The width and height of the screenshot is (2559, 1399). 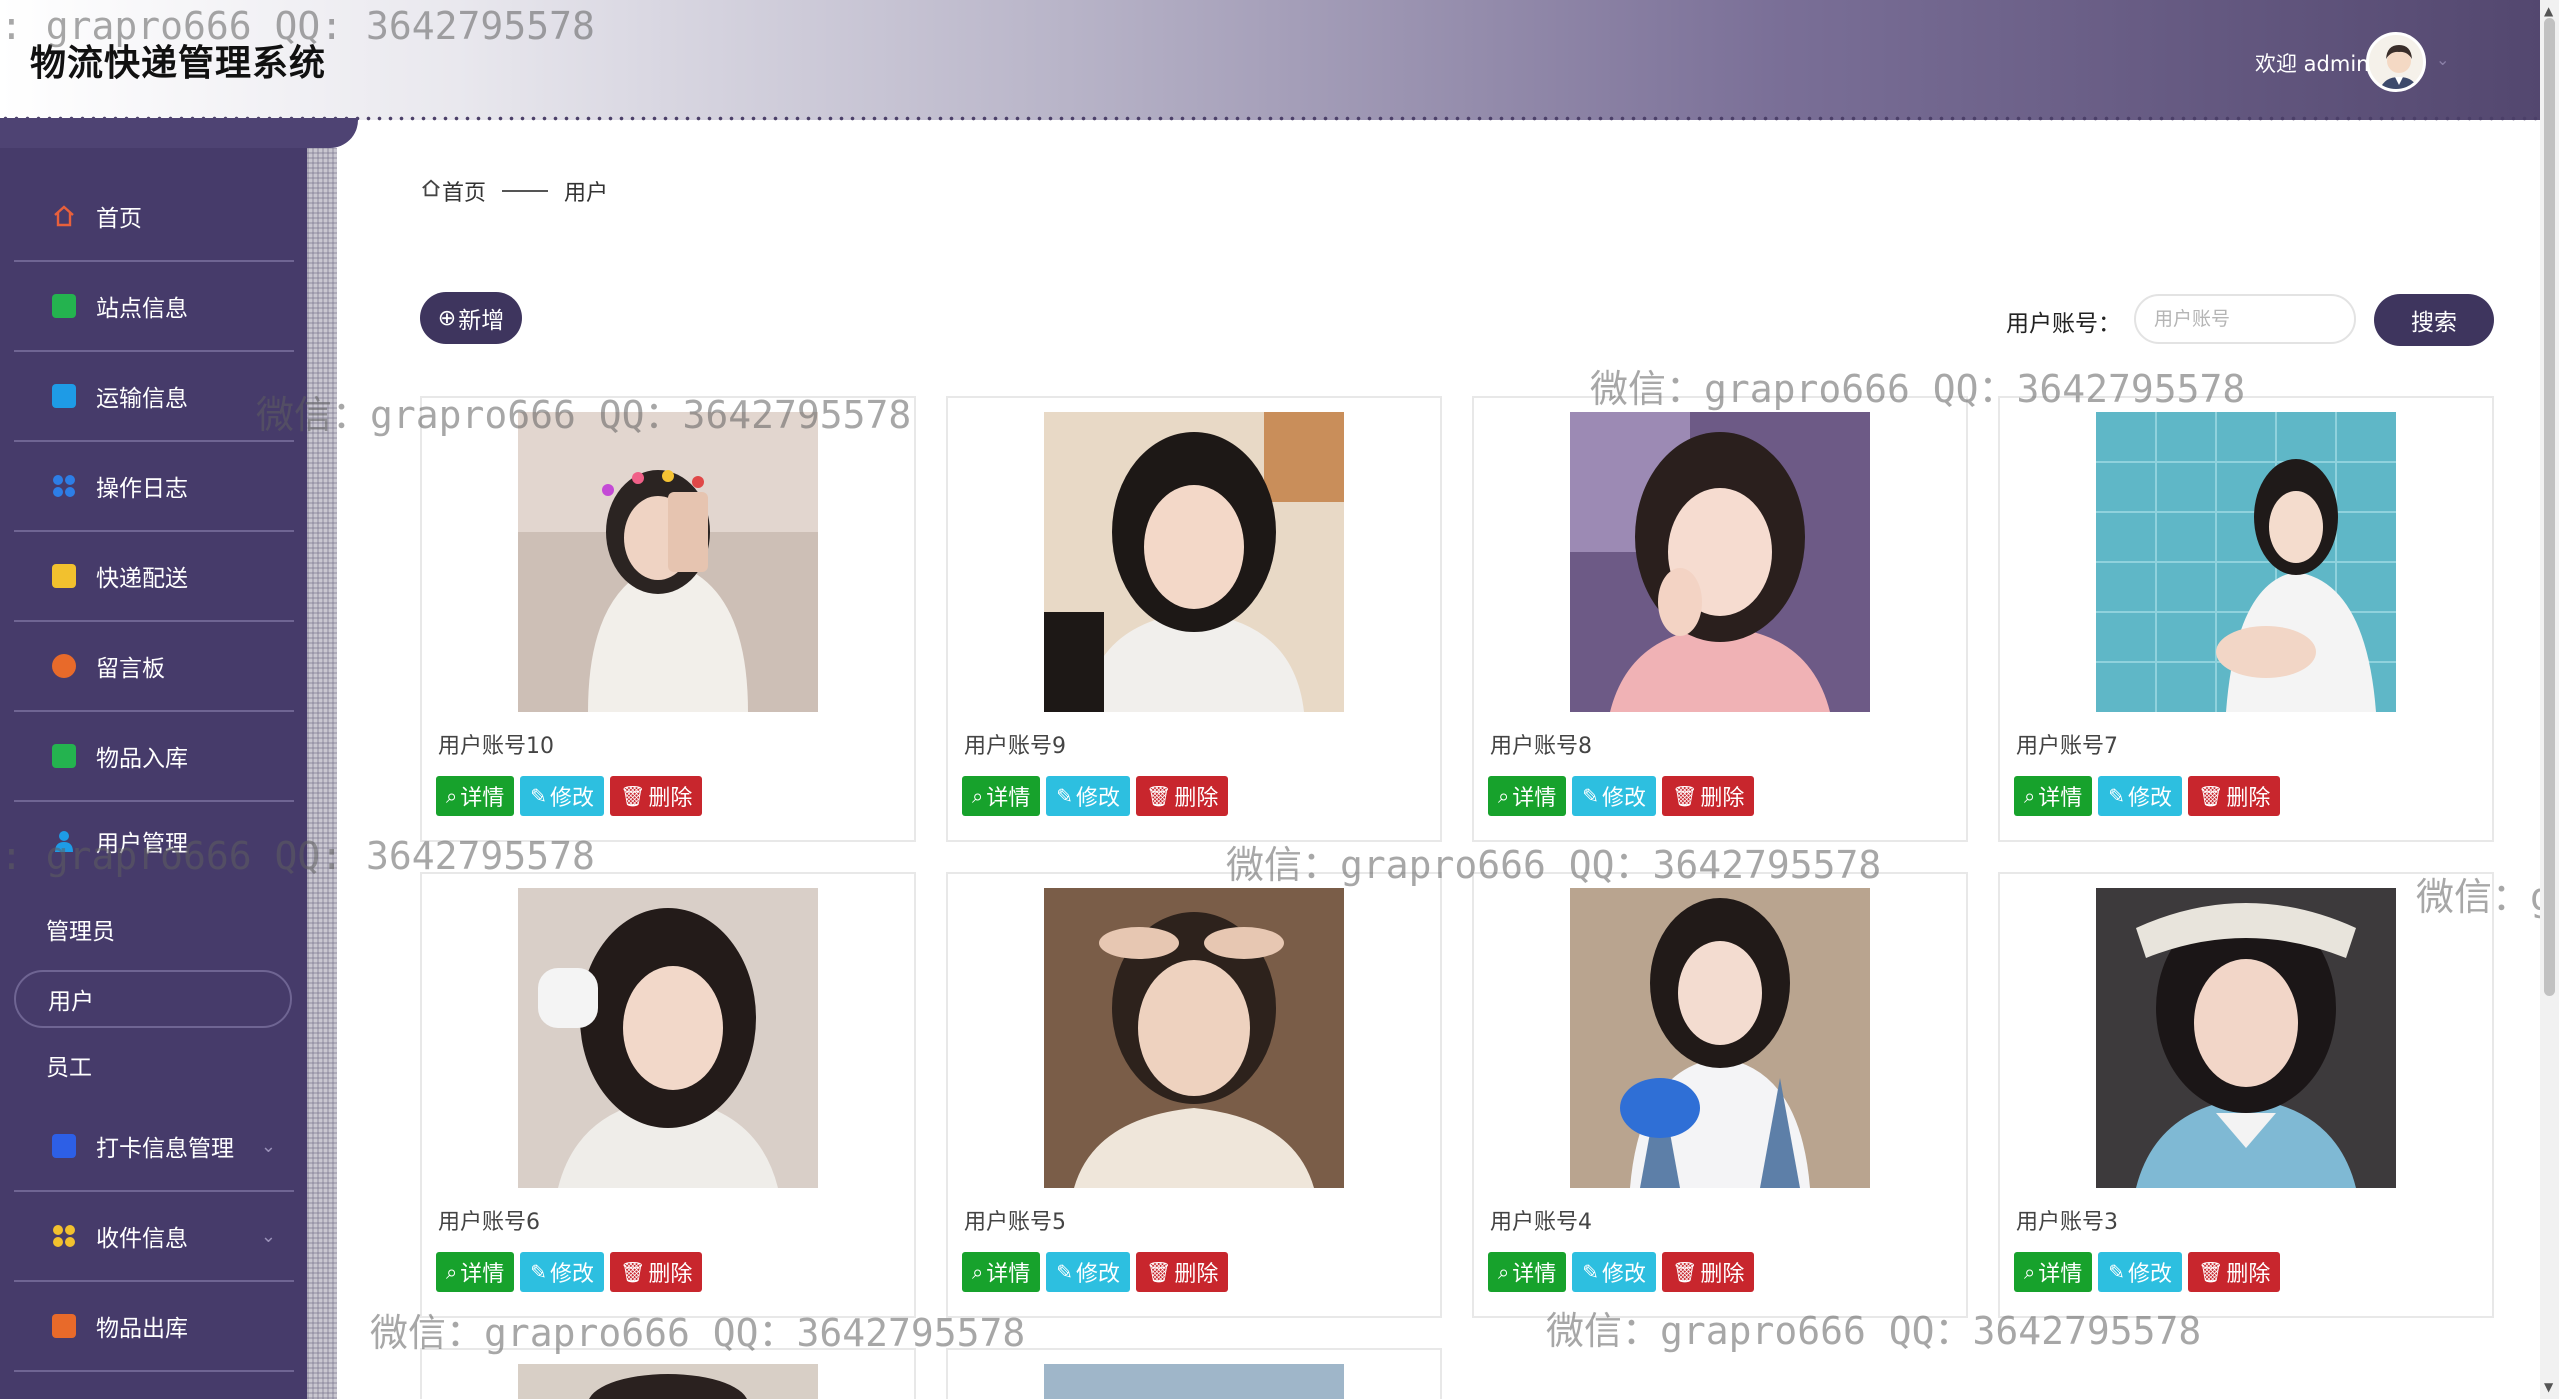 What do you see at coordinates (154, 841) in the screenshot?
I see `sidebar-item-user-management: 用户管理` at bounding box center [154, 841].